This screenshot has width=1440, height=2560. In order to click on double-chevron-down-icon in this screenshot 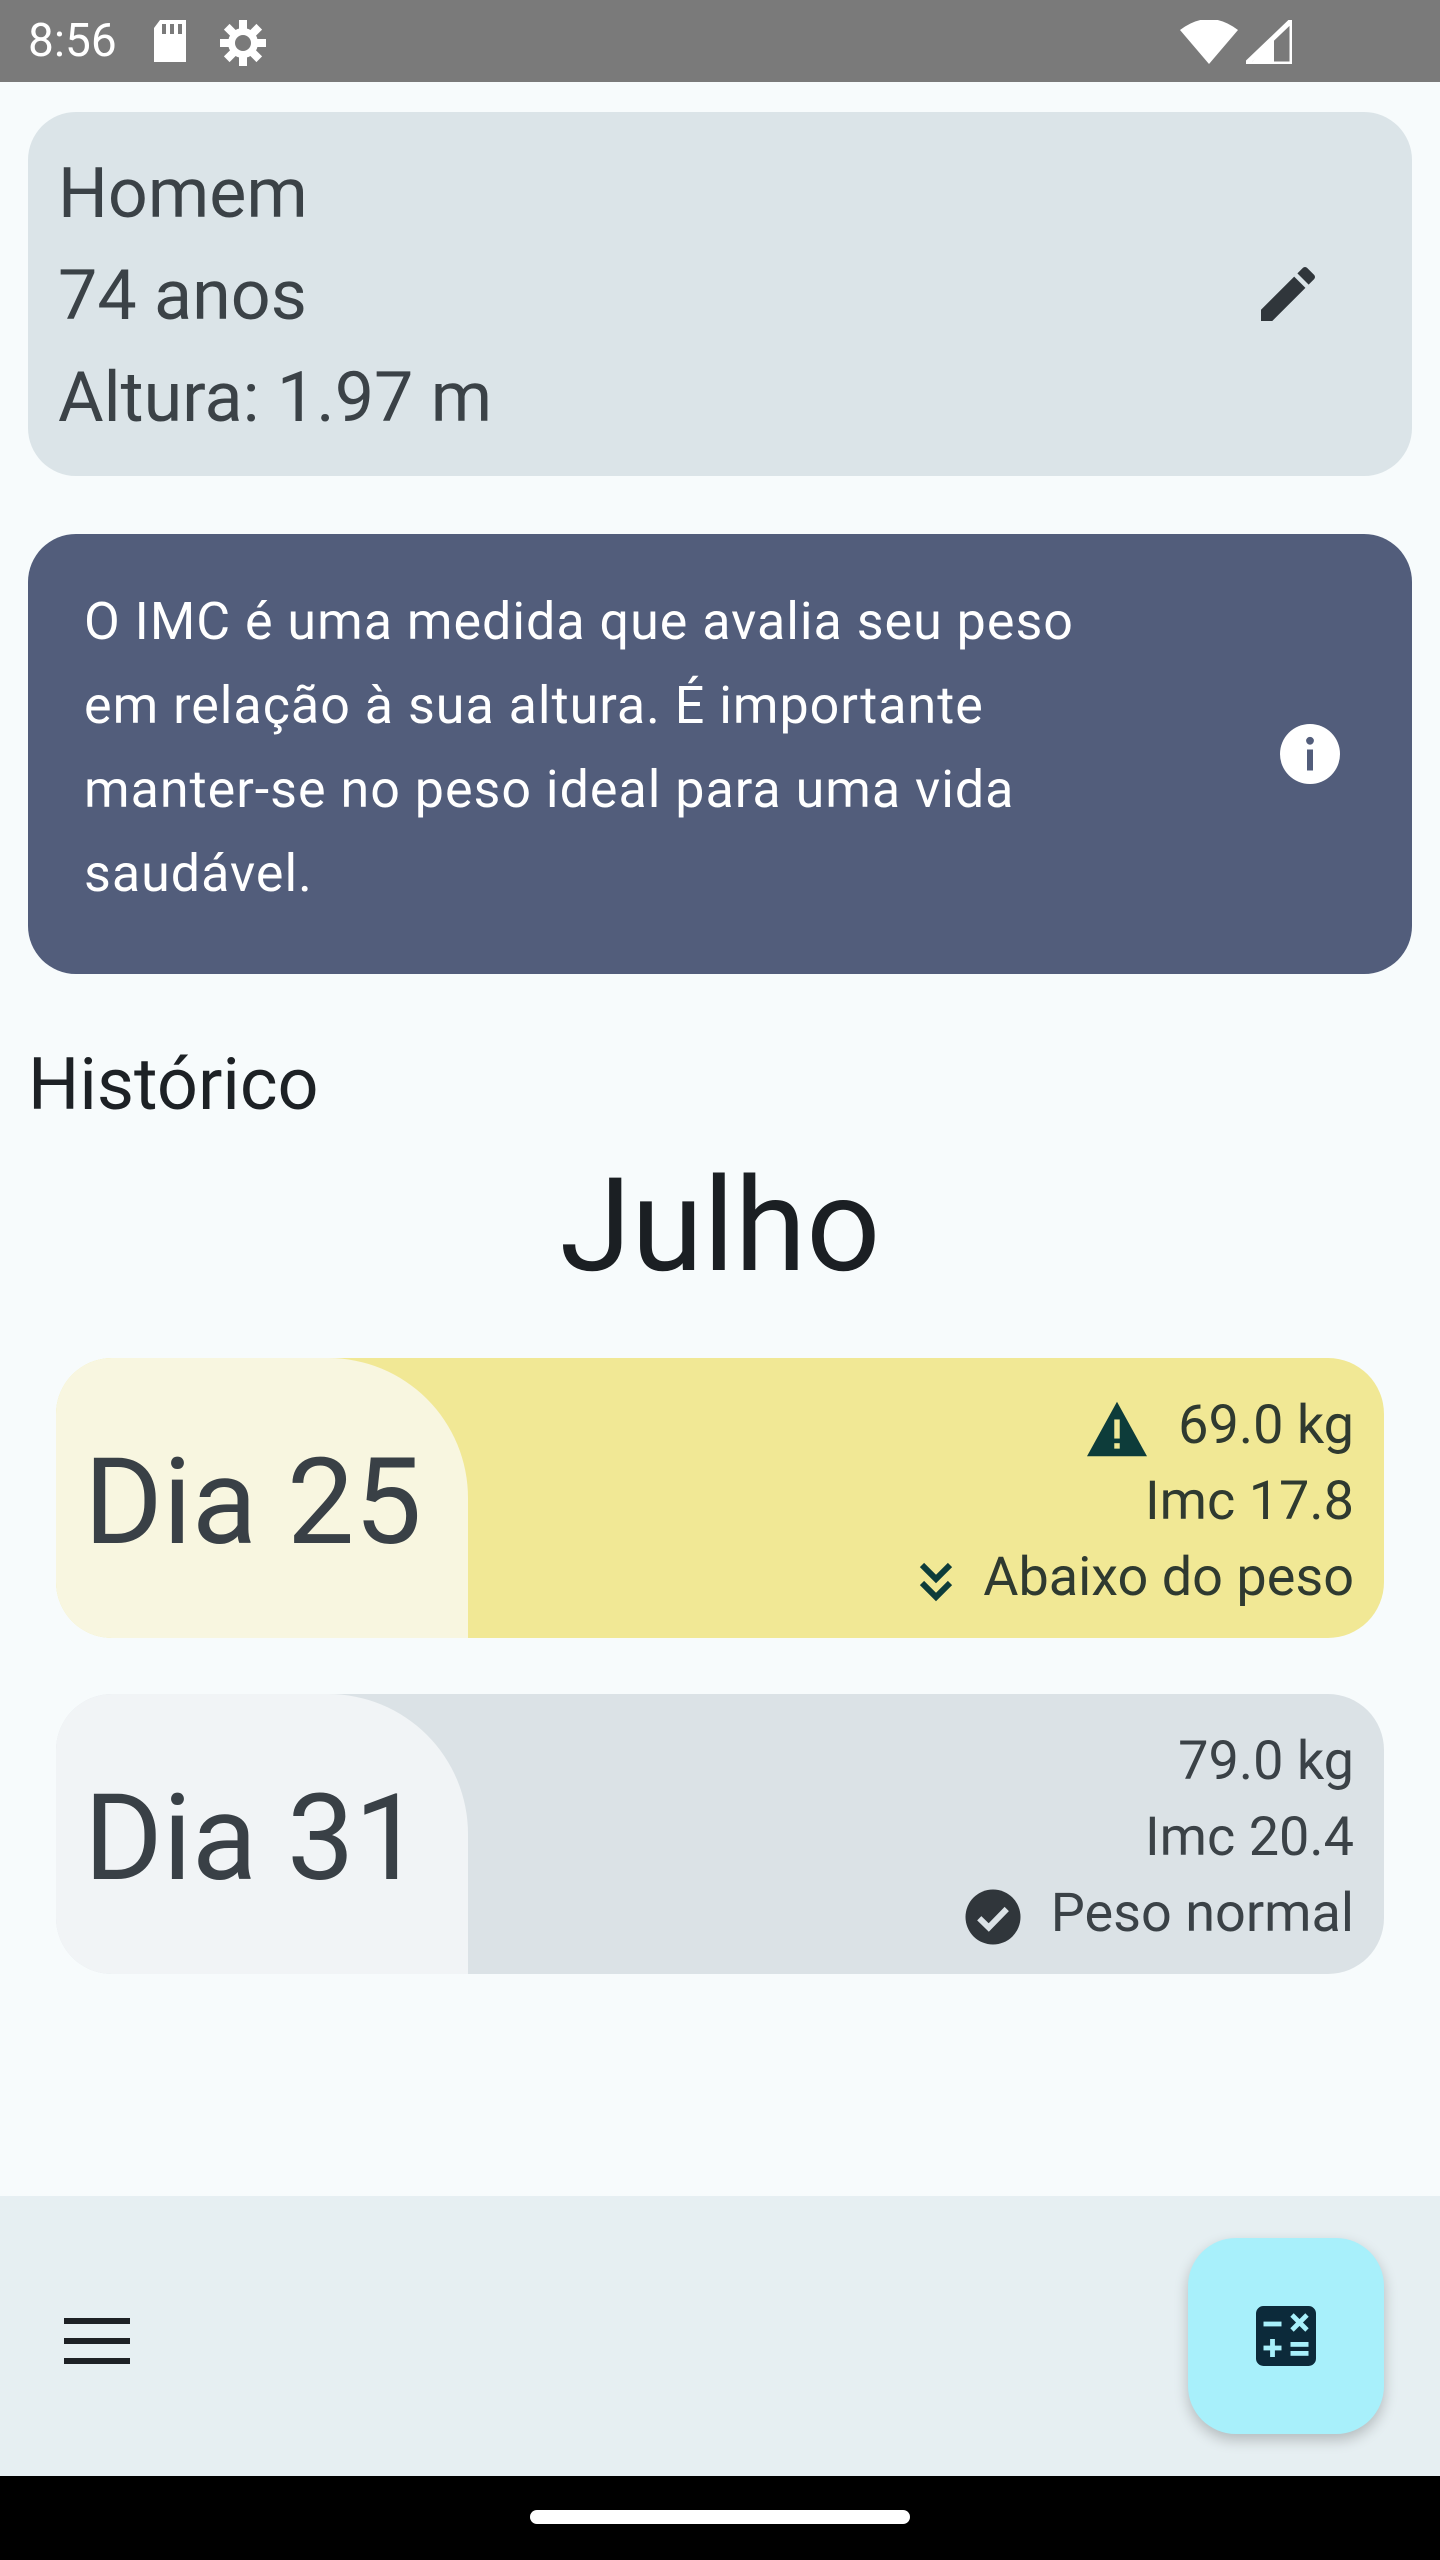, I will do `click(949, 1577)`.